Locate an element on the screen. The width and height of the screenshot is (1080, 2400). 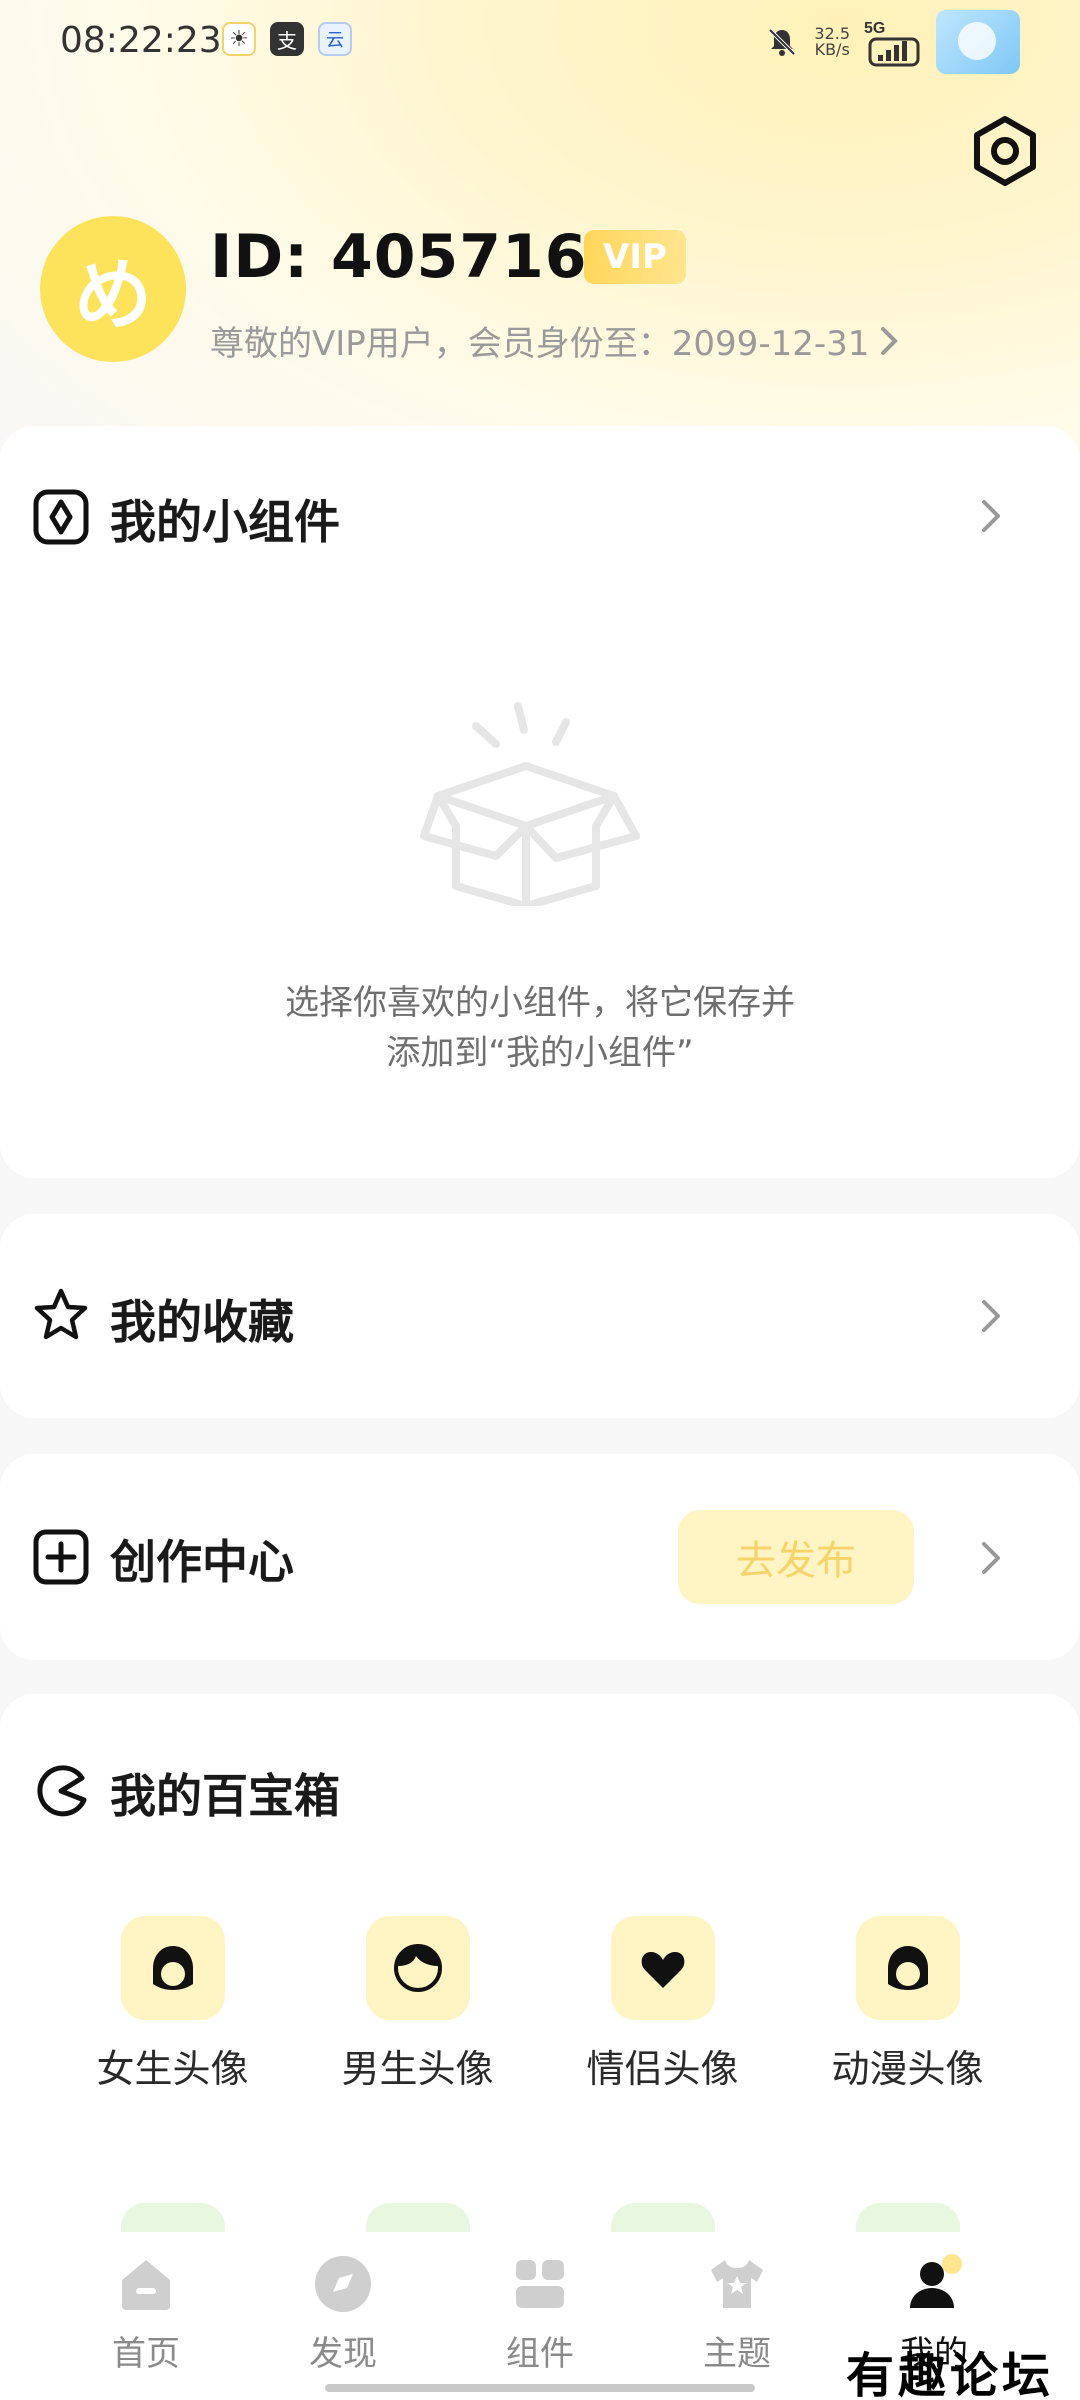
creation-center-card: 创作中心 去发布 is located at coordinates (540, 1557).